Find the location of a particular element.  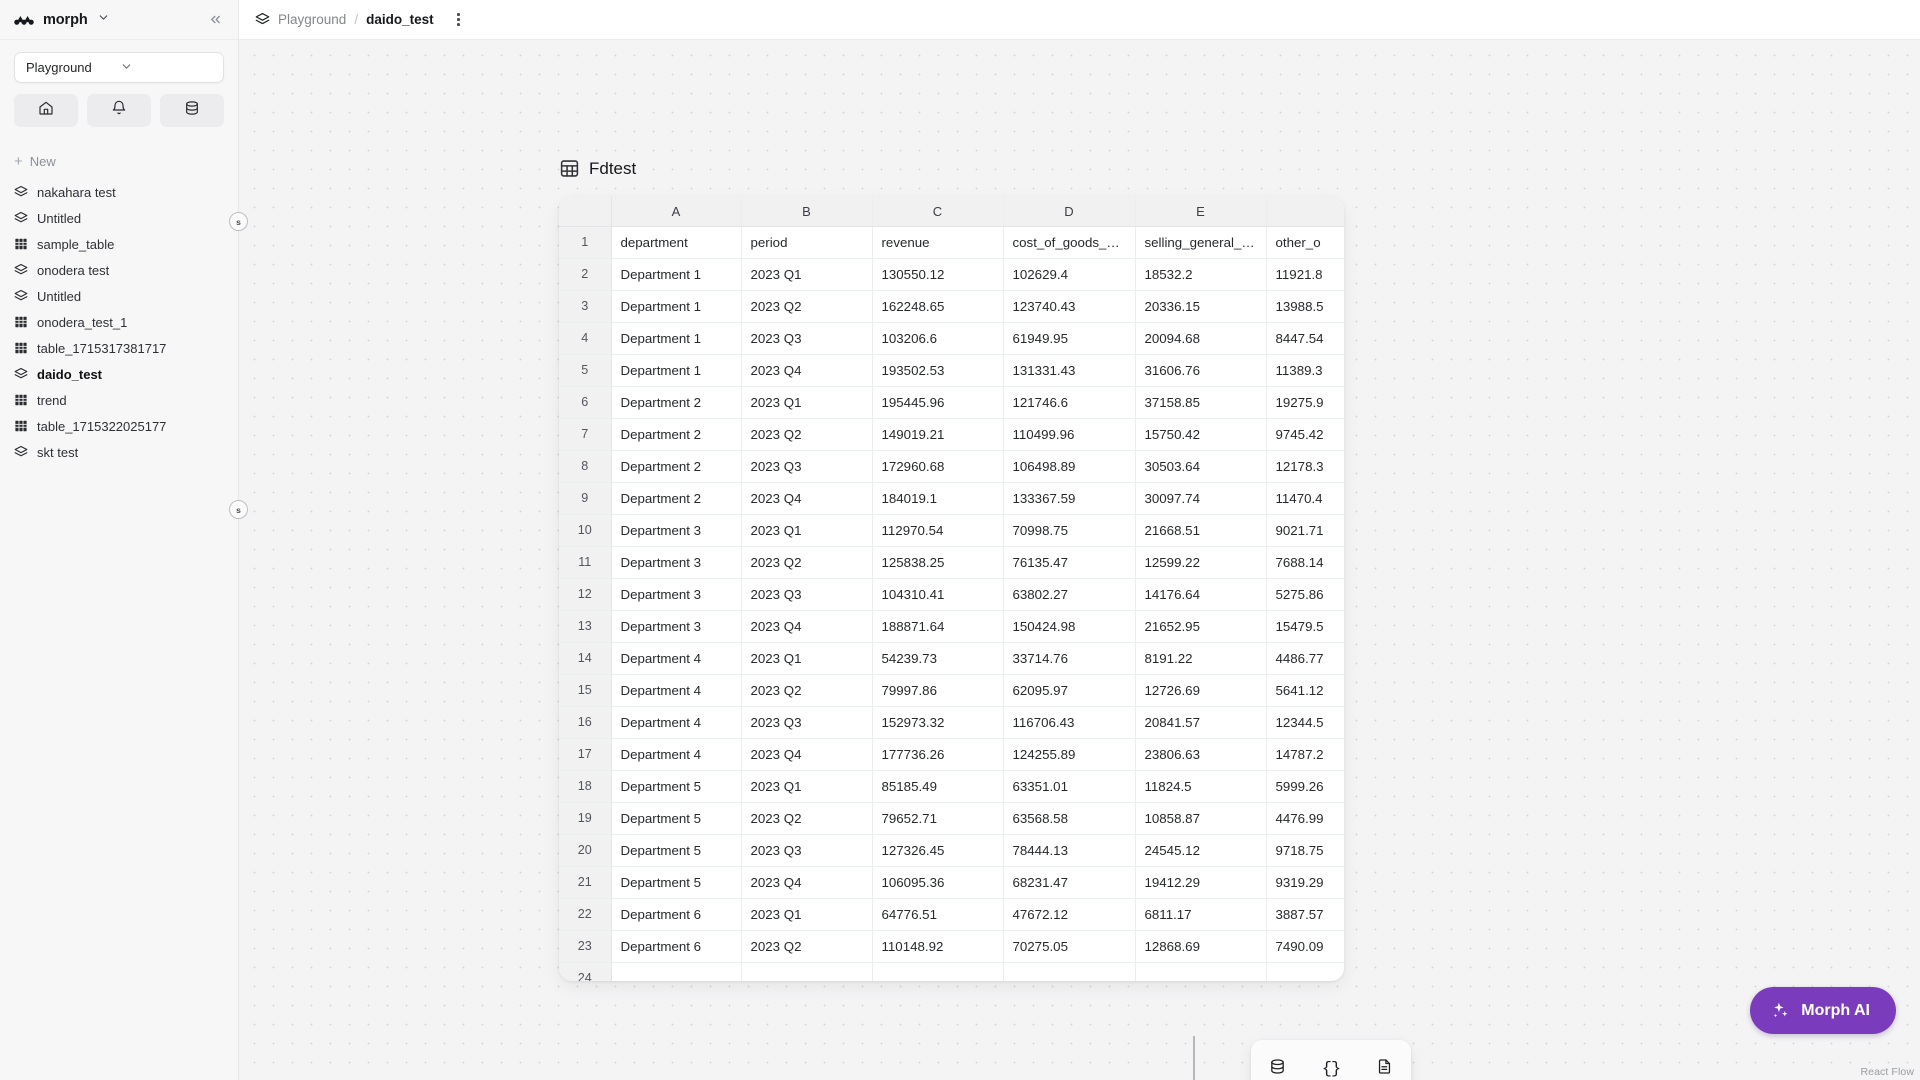

home-icon-button is located at coordinates (46, 110).